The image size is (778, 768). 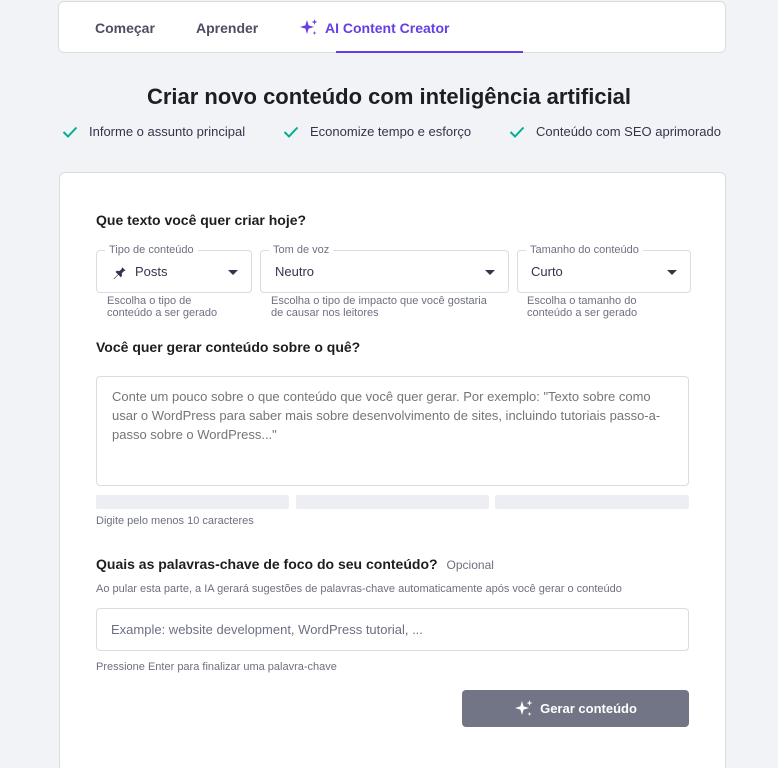 What do you see at coordinates (228, 347) in the screenshot?
I see `section-title-topic: Você quer gerar conteúdo sobre o quê?` at bounding box center [228, 347].